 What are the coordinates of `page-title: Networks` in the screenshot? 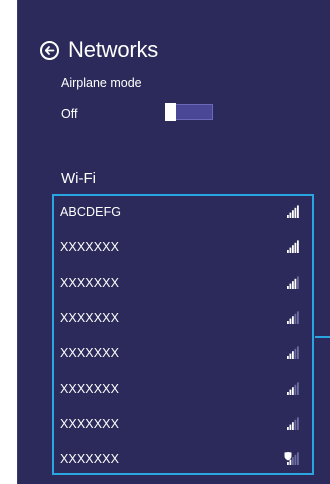 It's located at (113, 49).